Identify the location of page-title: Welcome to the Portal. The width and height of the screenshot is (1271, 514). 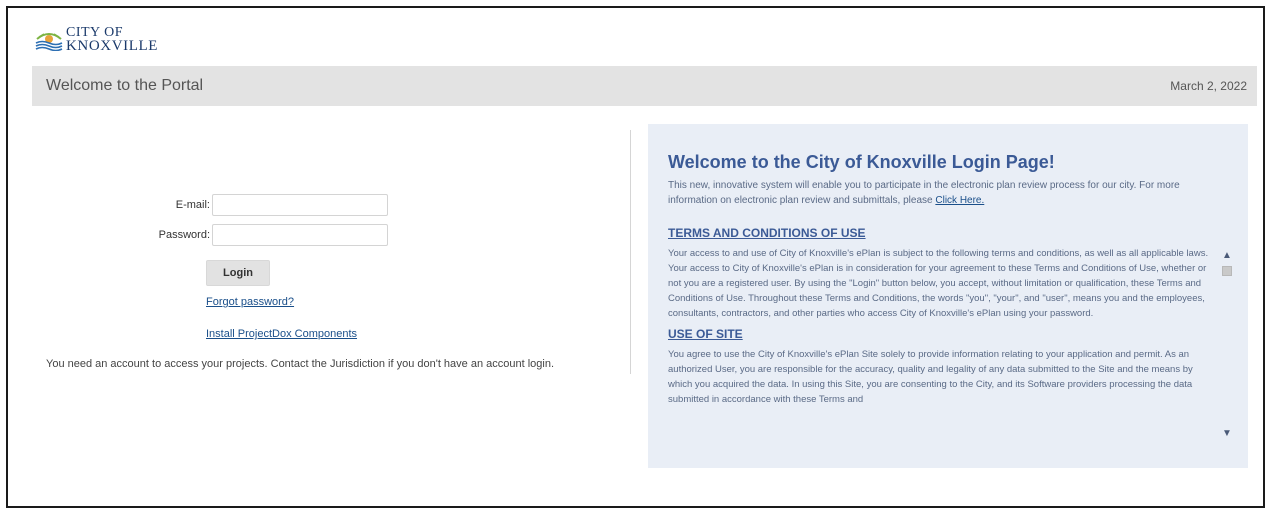
(125, 85).